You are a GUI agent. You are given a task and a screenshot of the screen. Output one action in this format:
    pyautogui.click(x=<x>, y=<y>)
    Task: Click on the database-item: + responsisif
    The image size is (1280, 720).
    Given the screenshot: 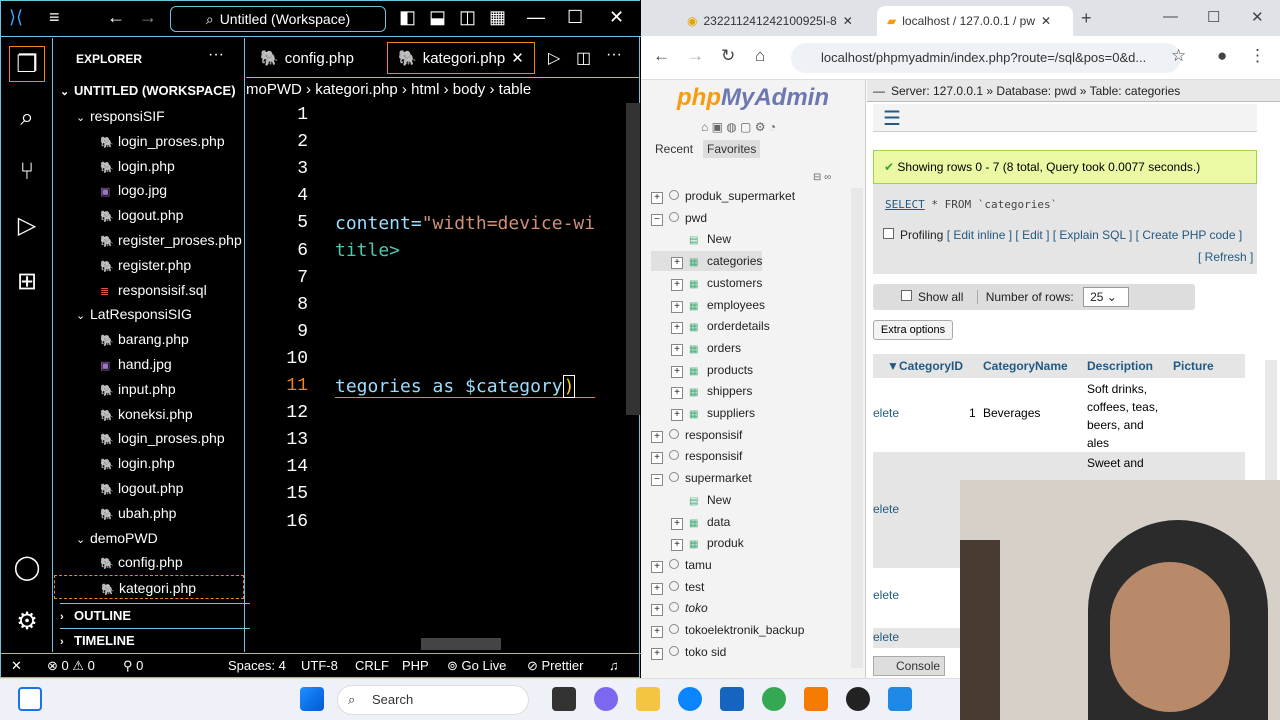 What is the action you would take?
    pyautogui.click(x=696, y=456)
    